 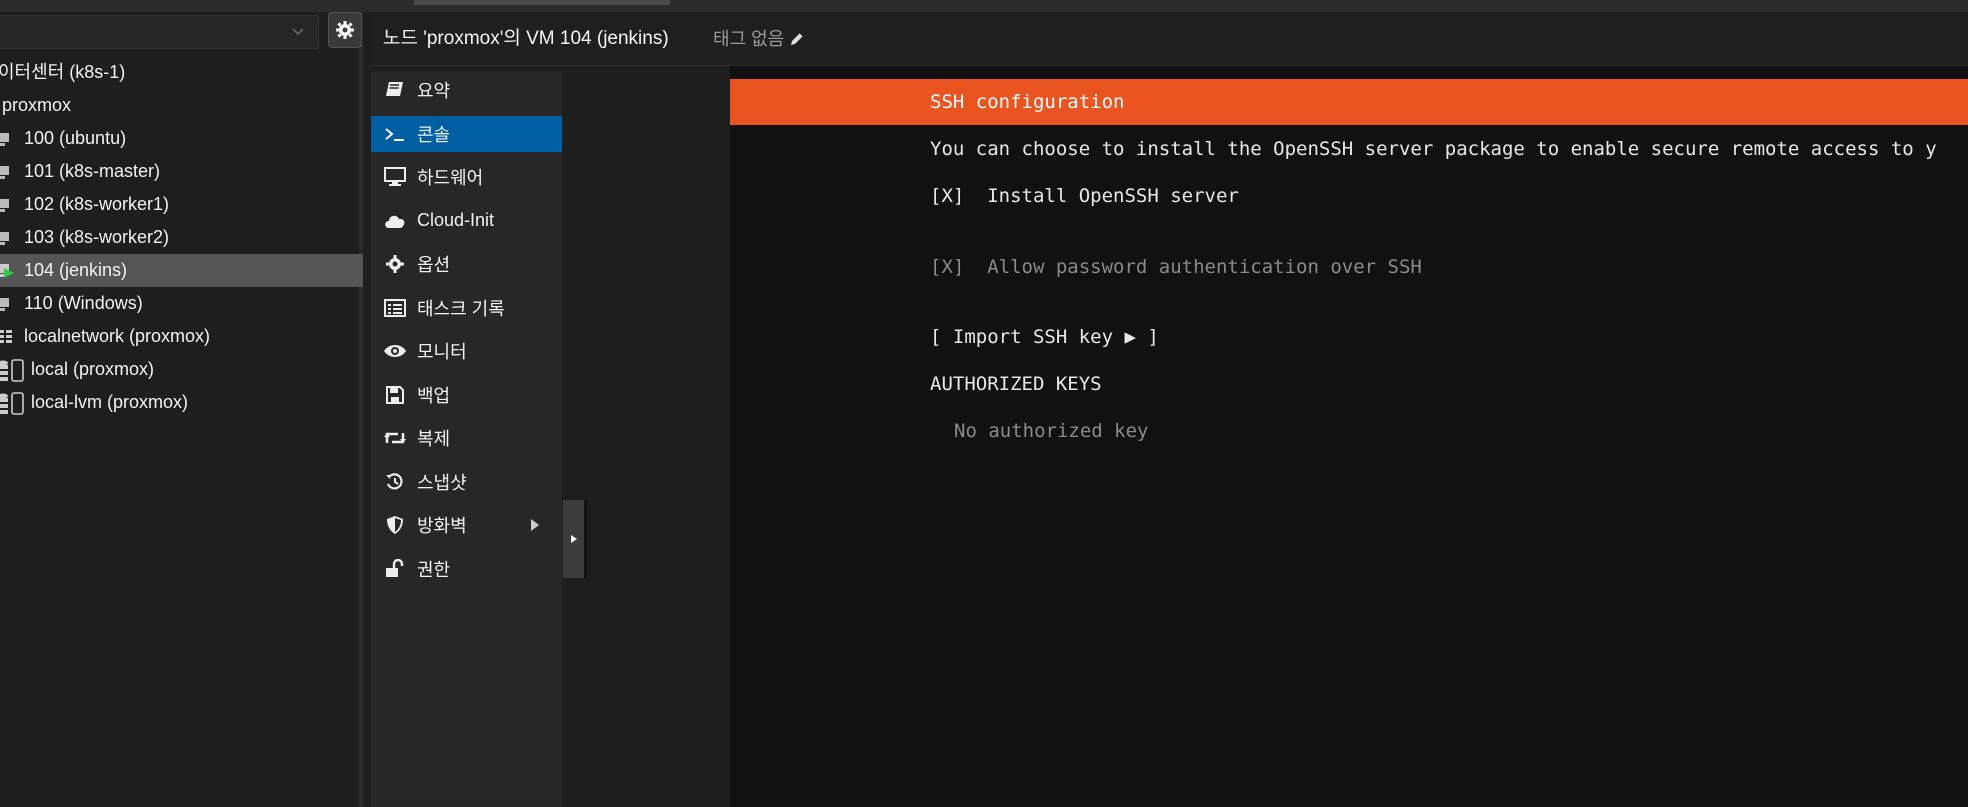 I want to click on tree-item-label: 104 (jenkins), so click(x=76, y=270).